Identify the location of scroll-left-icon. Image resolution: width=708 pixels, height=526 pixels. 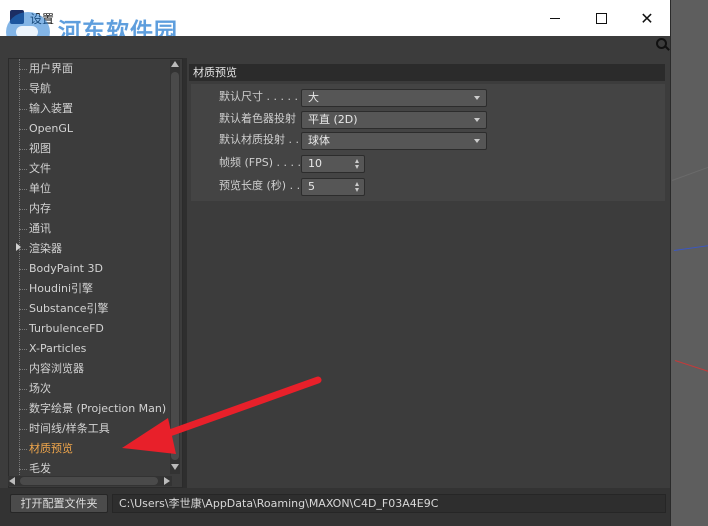
(12, 481).